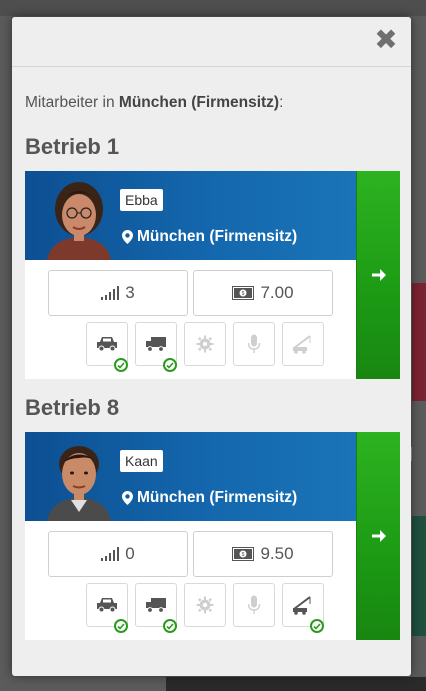 The height and width of the screenshot is (691, 426). What do you see at coordinates (281, 102) in the screenshot?
I see `intro-suffix: :` at bounding box center [281, 102].